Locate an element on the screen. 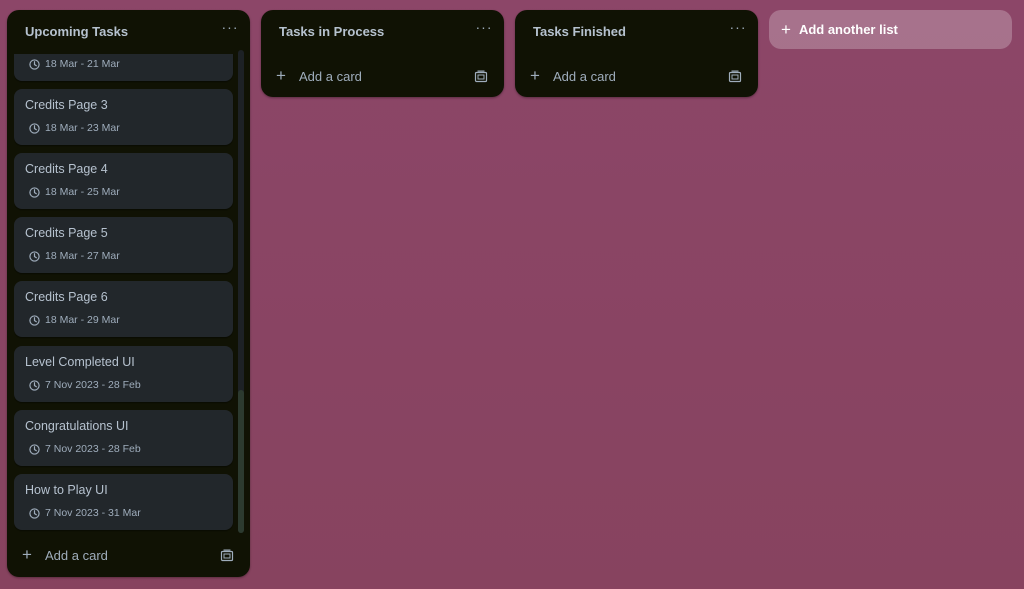 The height and width of the screenshot is (589, 1024). card-date-badge: 7 Nov 2023 - 31 Mar is located at coordinates (85, 513).